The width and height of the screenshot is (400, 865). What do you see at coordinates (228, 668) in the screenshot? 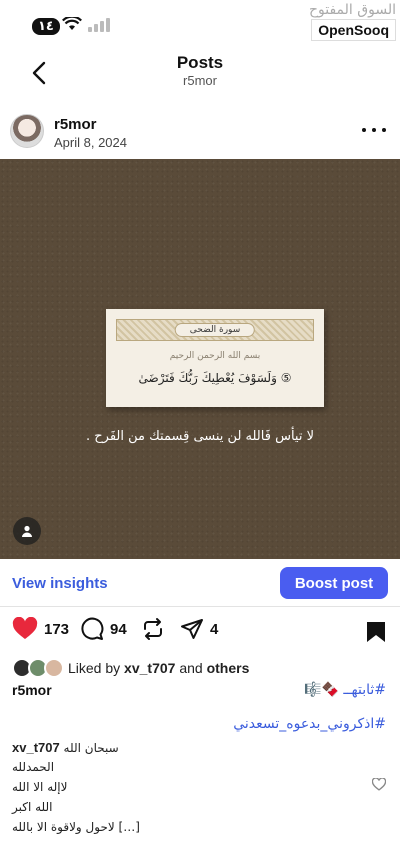
I see `liked-by-others: others` at bounding box center [228, 668].